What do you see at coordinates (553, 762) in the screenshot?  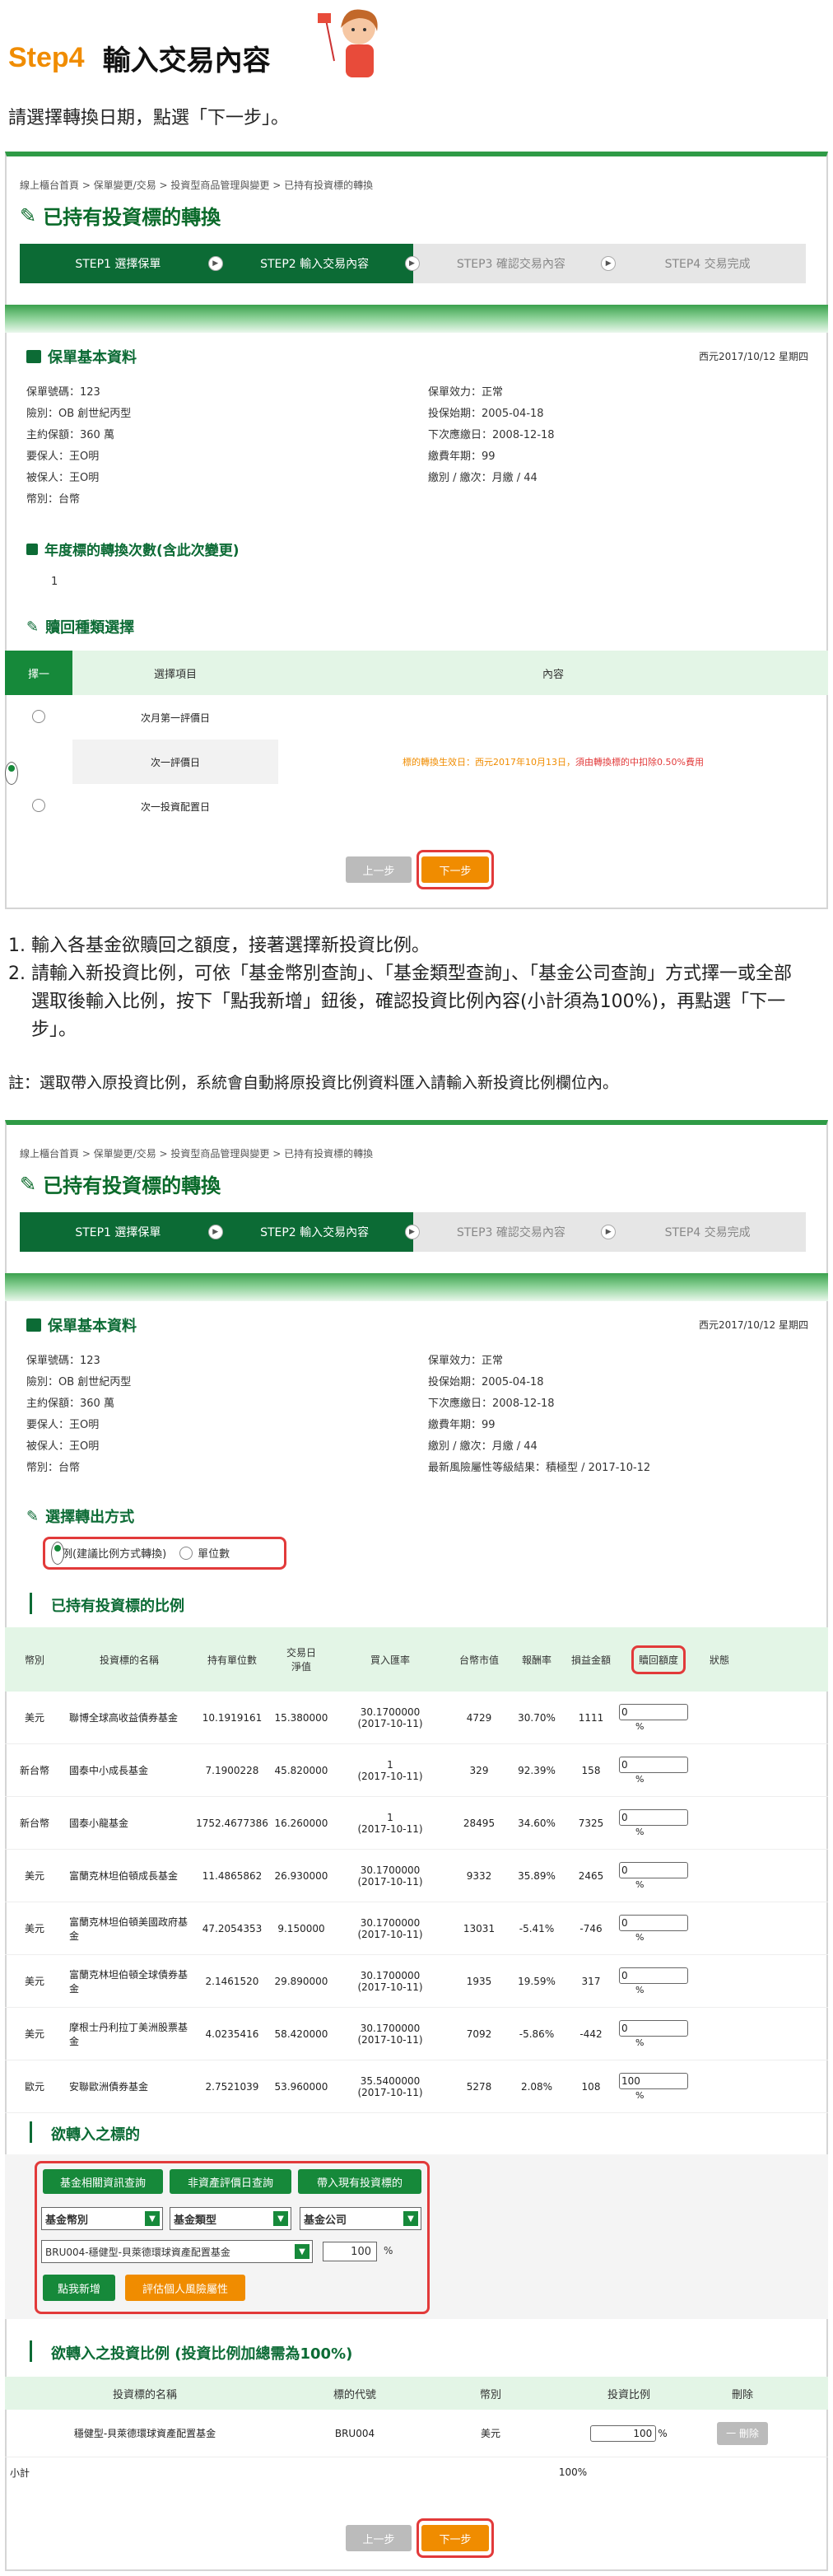 I see `redeem-note: 標的轉換生效日：西元2017年10月13日，須由轉換標的中扣除0.50%費用` at bounding box center [553, 762].